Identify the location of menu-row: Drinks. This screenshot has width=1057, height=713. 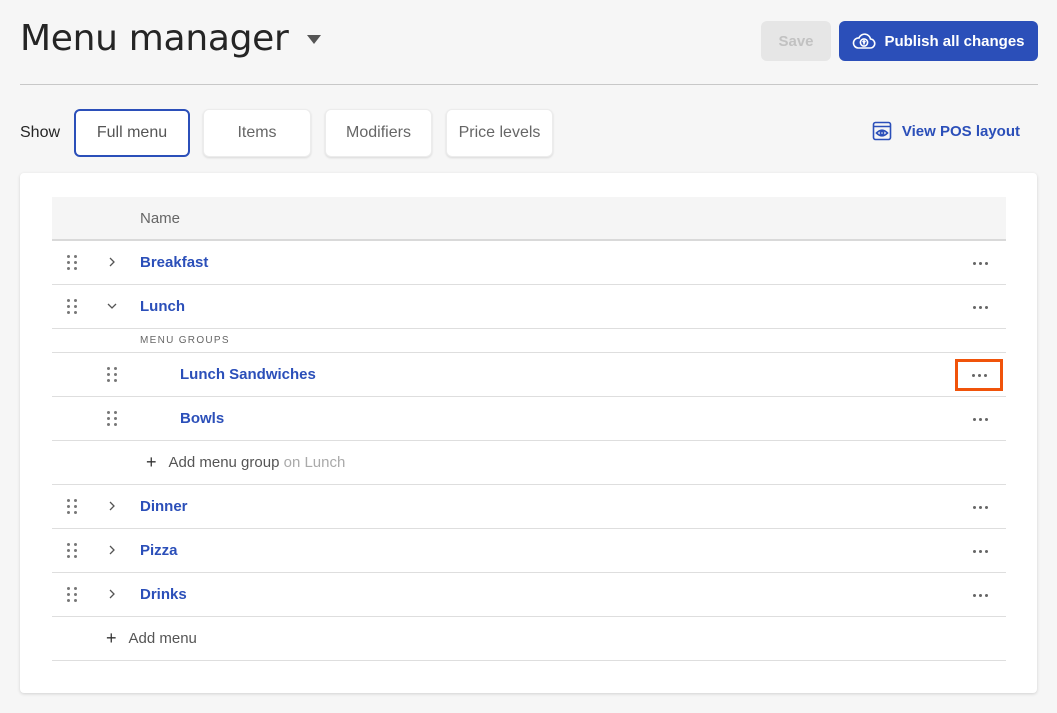
(529, 595).